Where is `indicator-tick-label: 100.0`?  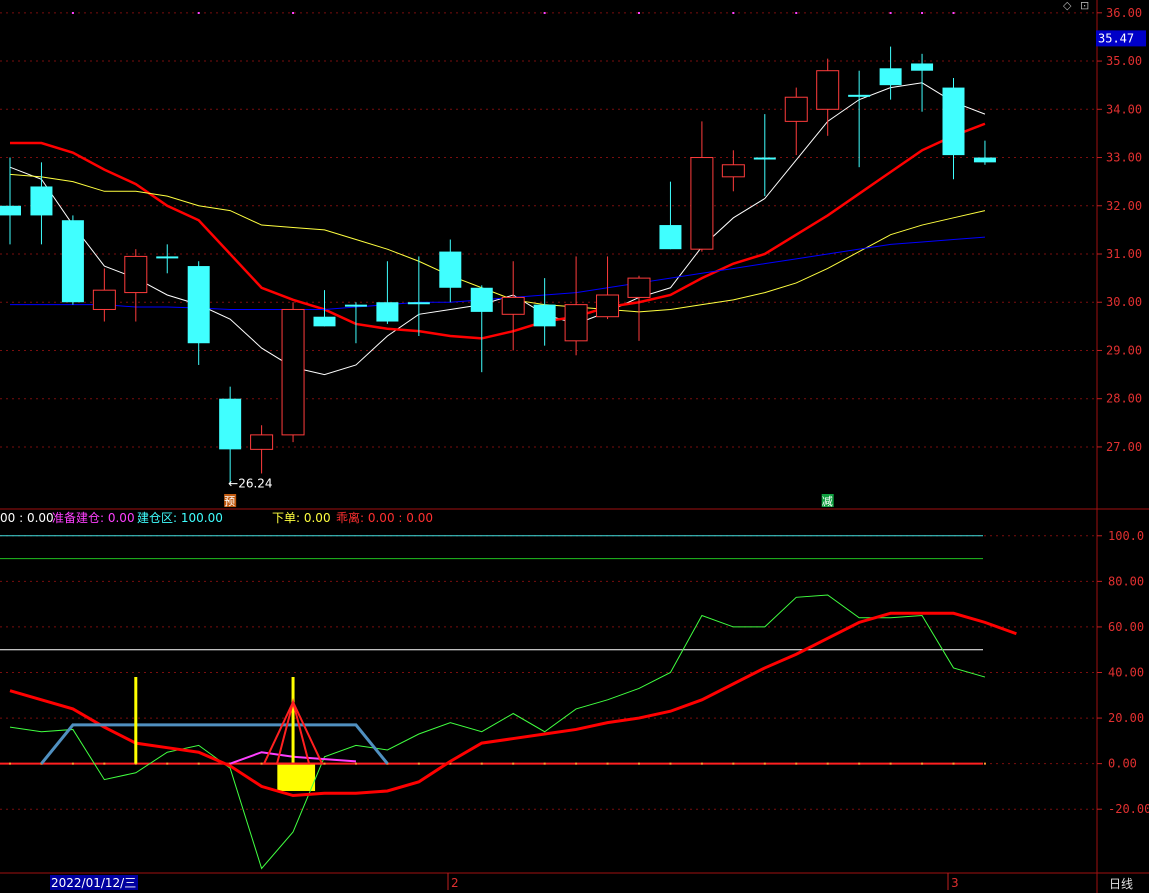
indicator-tick-label: 100.0 is located at coordinates (1126, 536).